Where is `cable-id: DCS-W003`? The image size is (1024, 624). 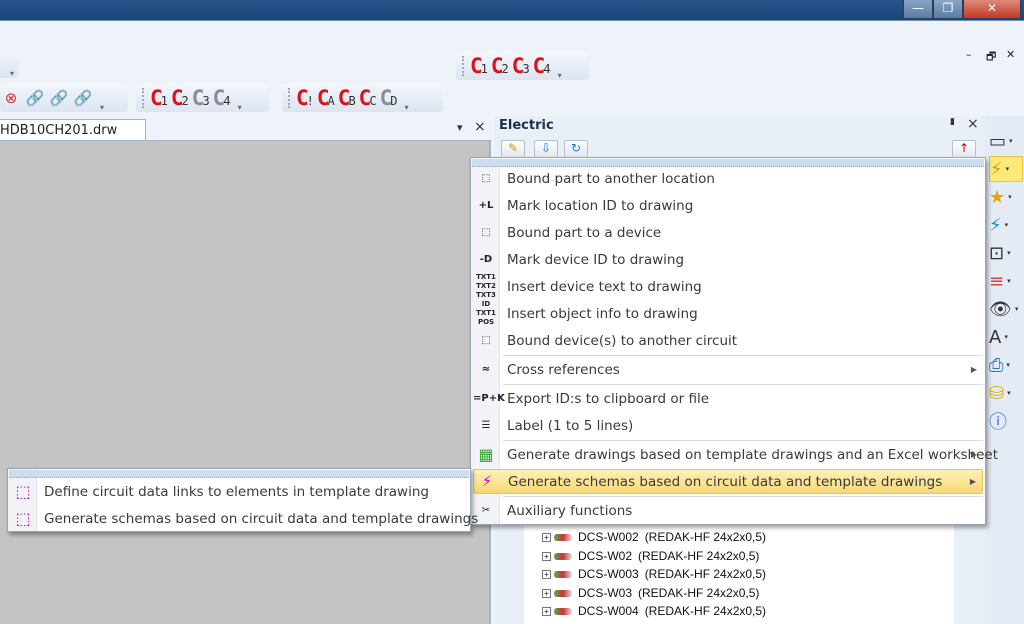
cable-id: DCS-W003 is located at coordinates (608, 574).